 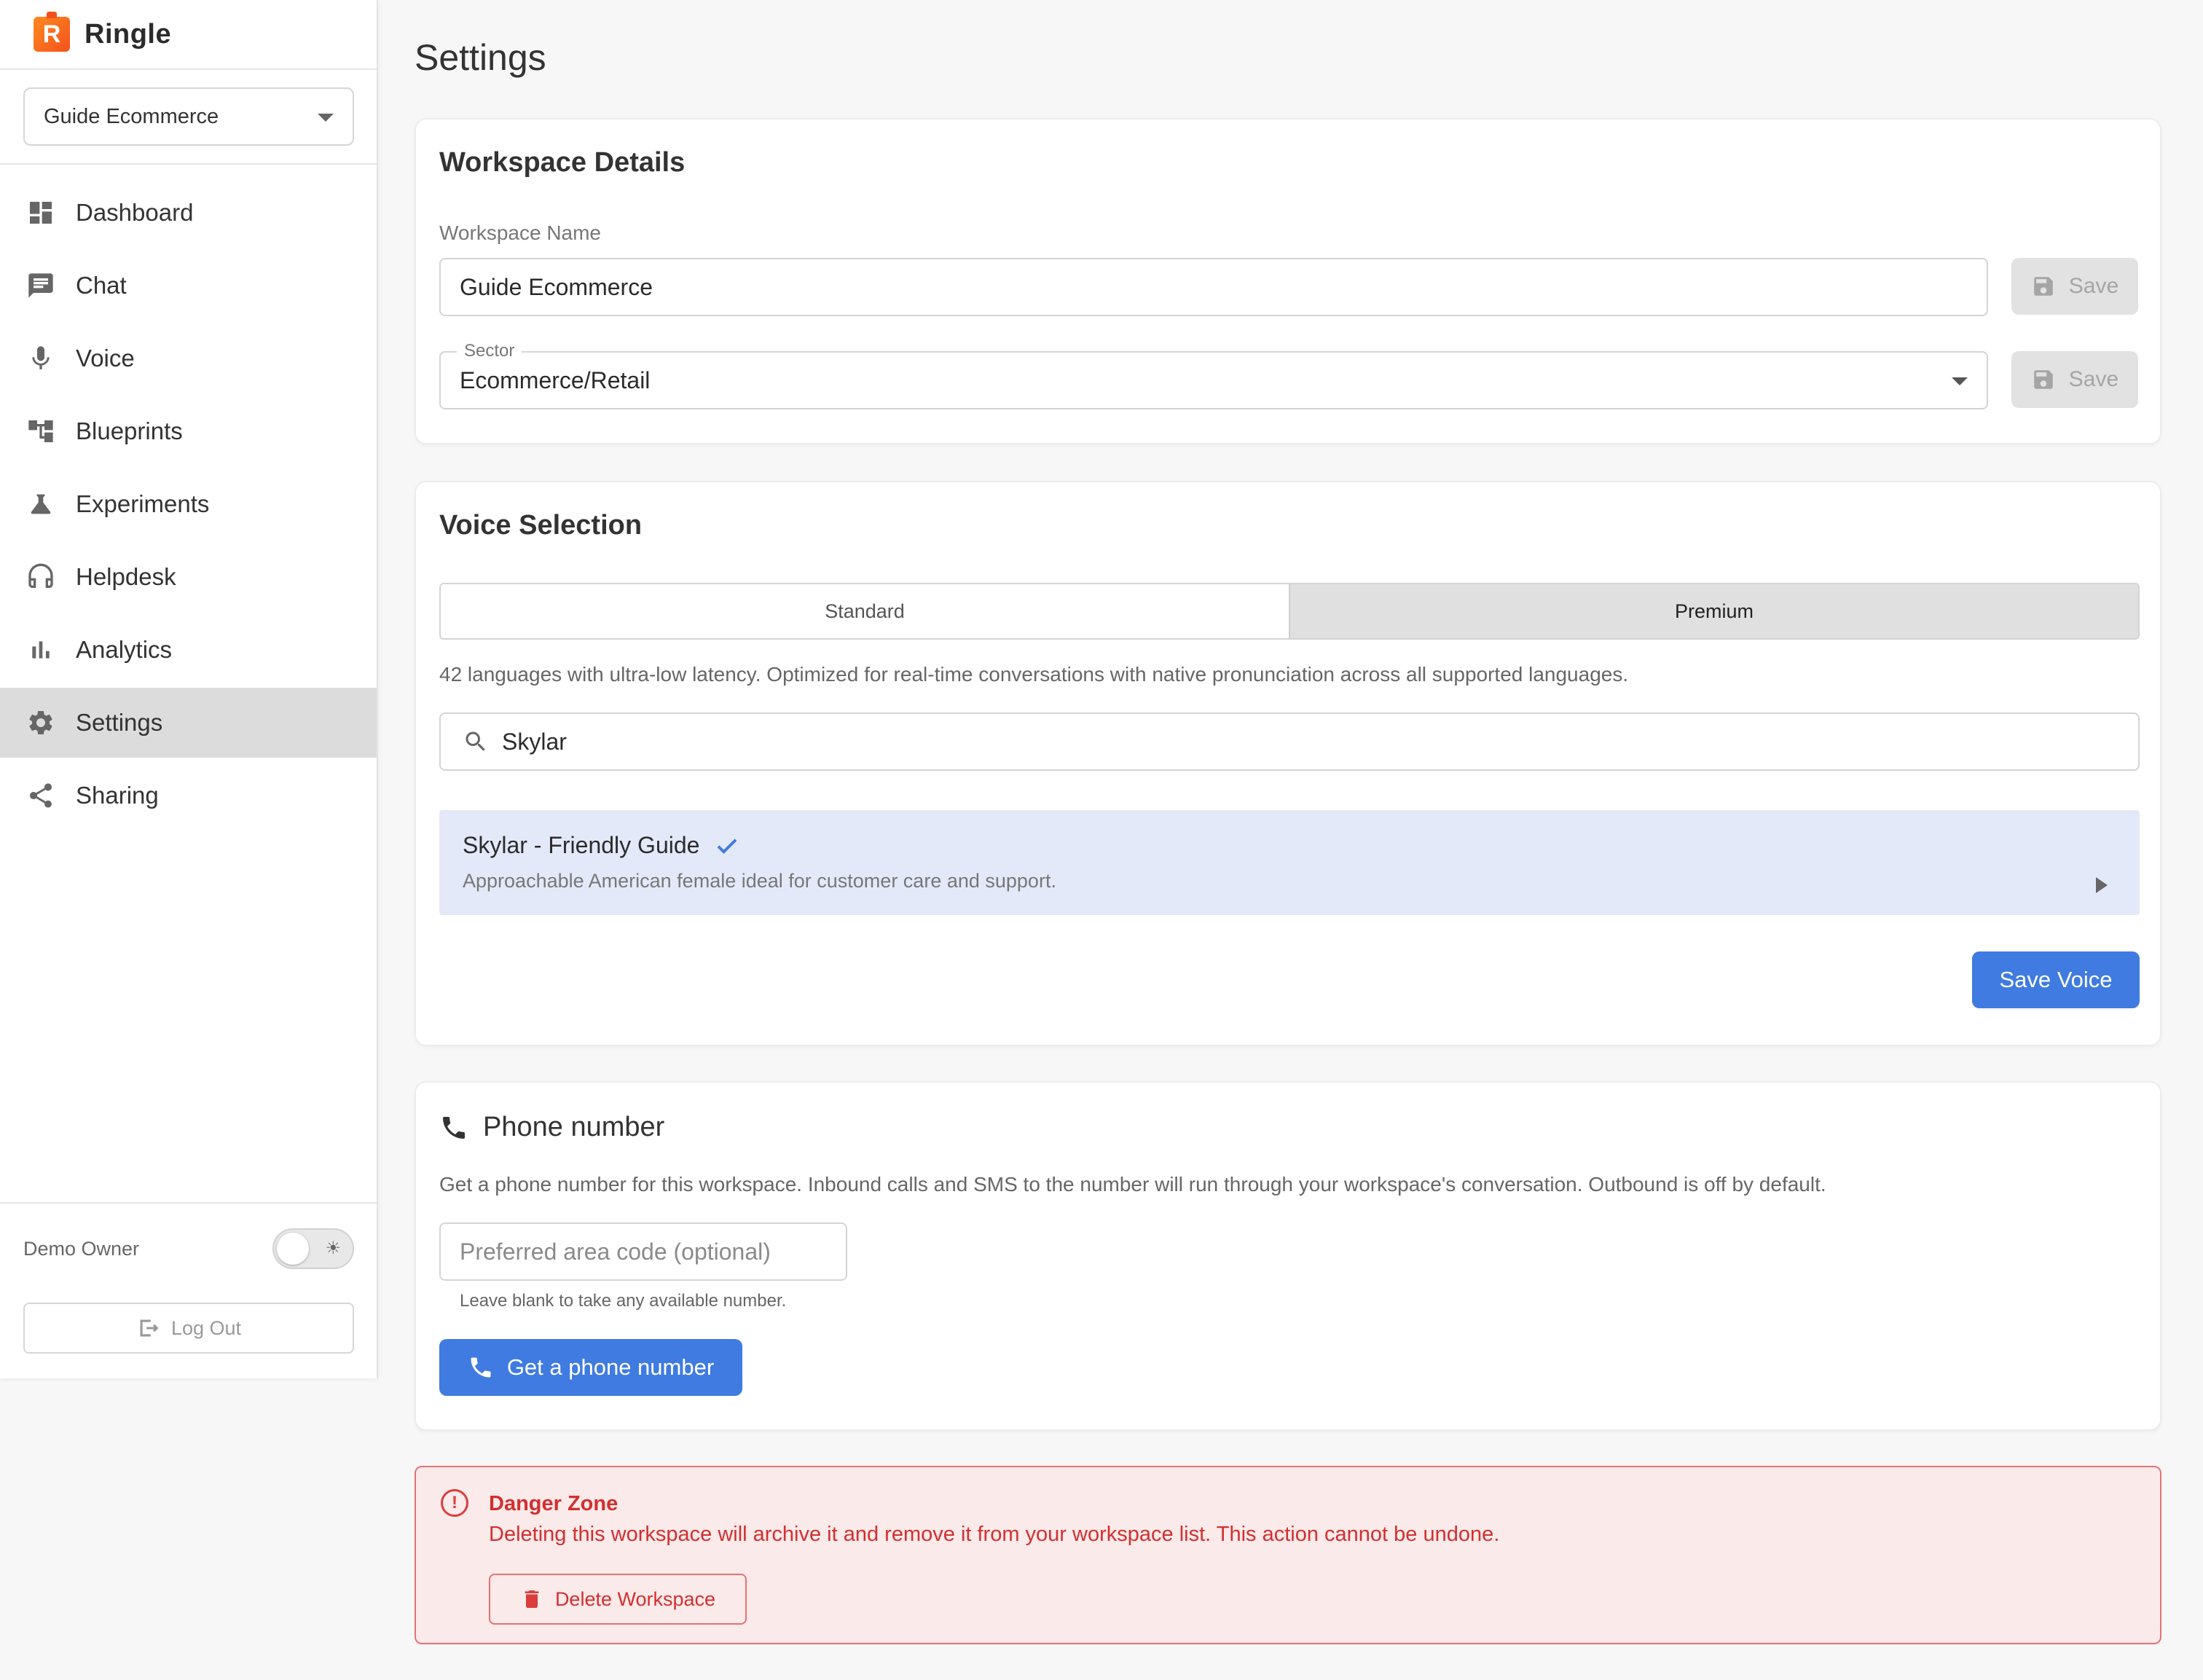 I want to click on sidebar-item-voice: Voice, so click(x=189, y=358).